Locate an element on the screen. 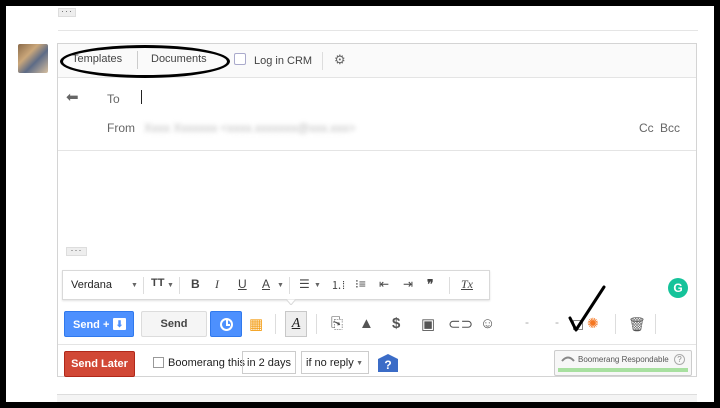  boomerang-condition-select: if no reply ▼ is located at coordinates (335, 362).